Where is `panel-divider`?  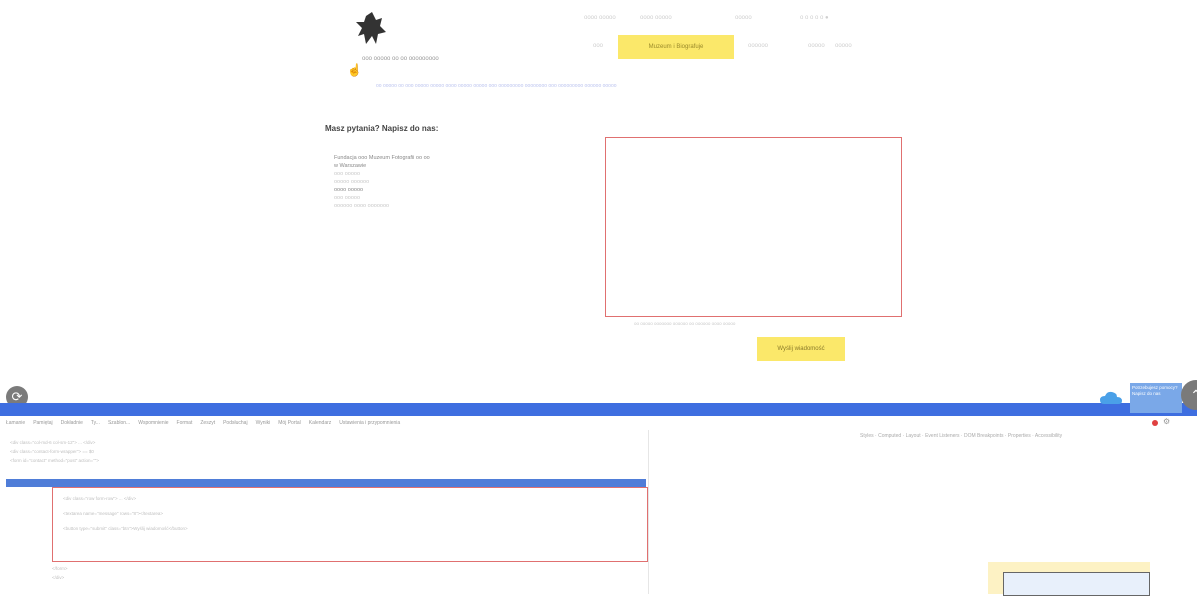
panel-divider is located at coordinates (648, 512).